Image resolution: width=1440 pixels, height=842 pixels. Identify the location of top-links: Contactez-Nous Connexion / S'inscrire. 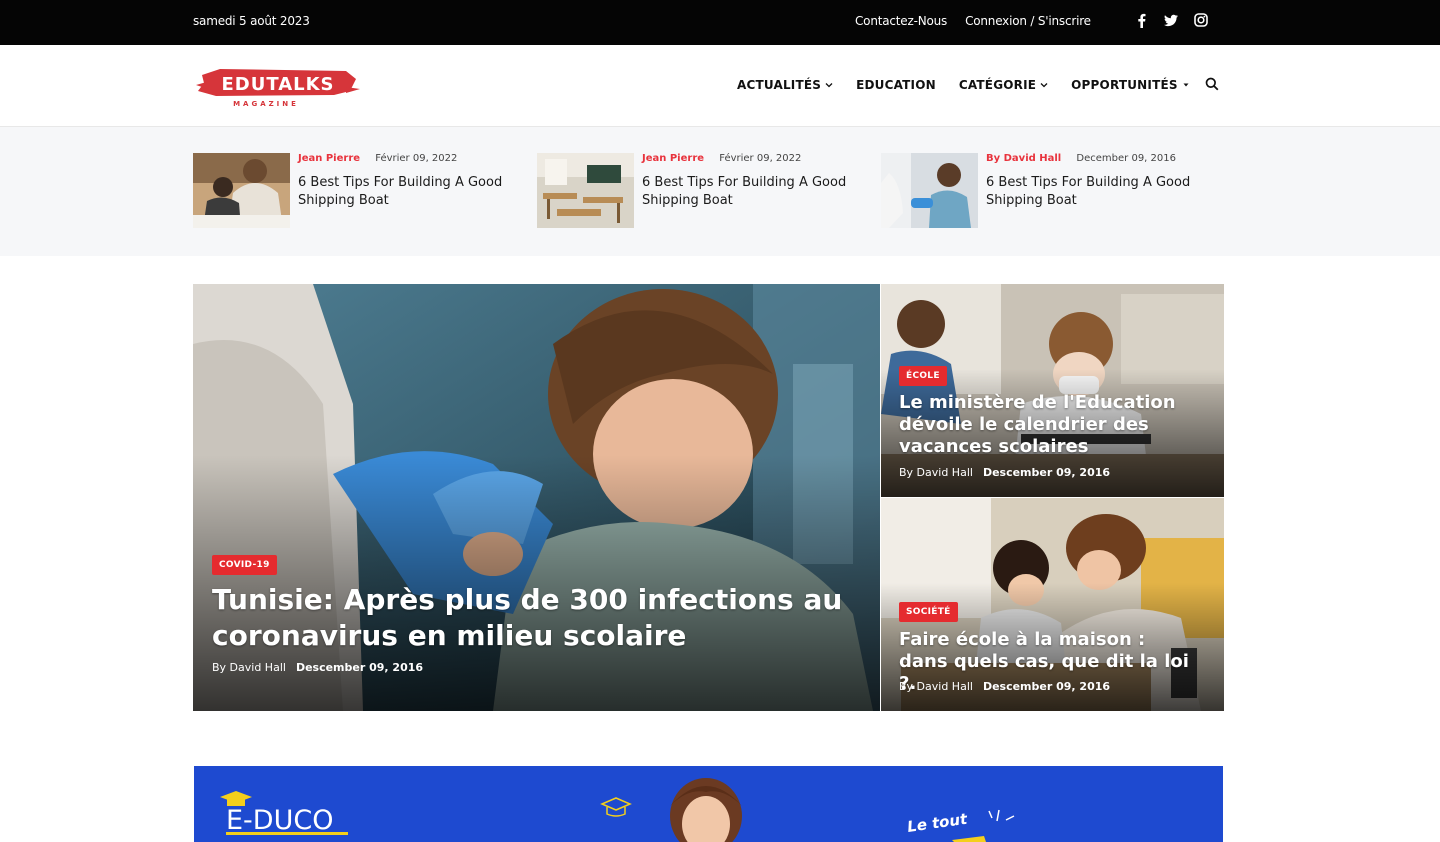
(973, 21).